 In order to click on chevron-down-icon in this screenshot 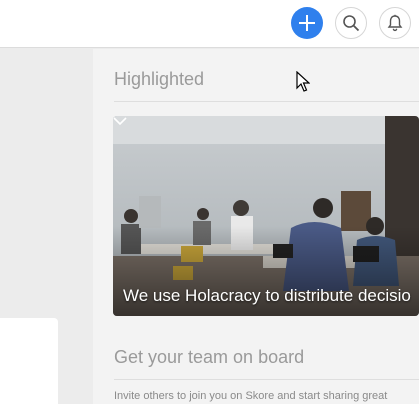, I will do `click(120, 121)`.